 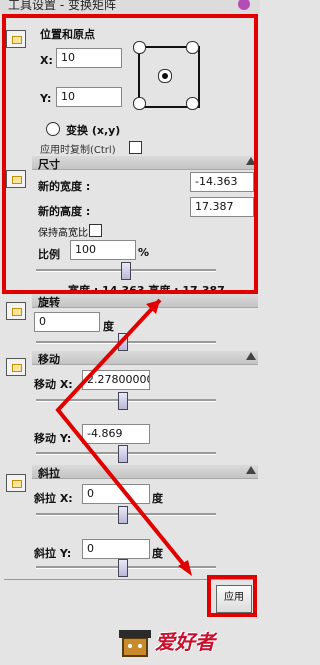 I want to click on site-logo: 爱好者, so click(x=165, y=640).